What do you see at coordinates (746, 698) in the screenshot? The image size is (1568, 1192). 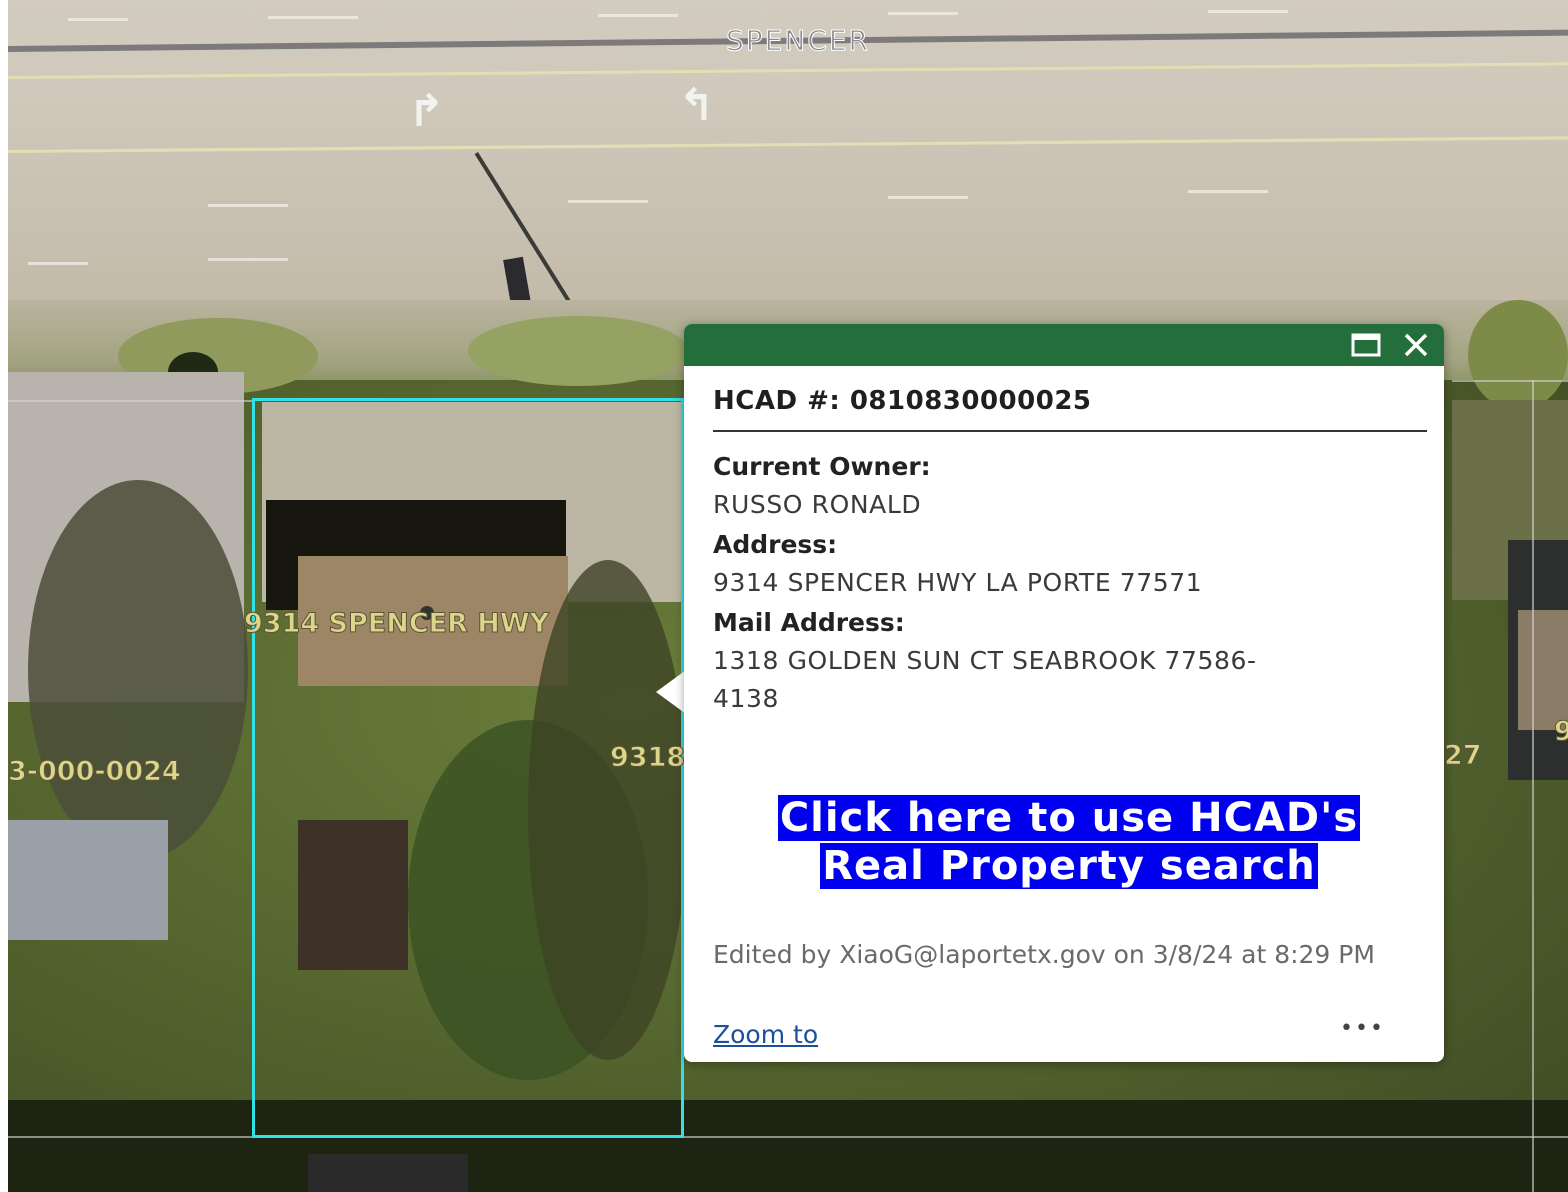 I see `mail-address-value-cont: 4138` at bounding box center [746, 698].